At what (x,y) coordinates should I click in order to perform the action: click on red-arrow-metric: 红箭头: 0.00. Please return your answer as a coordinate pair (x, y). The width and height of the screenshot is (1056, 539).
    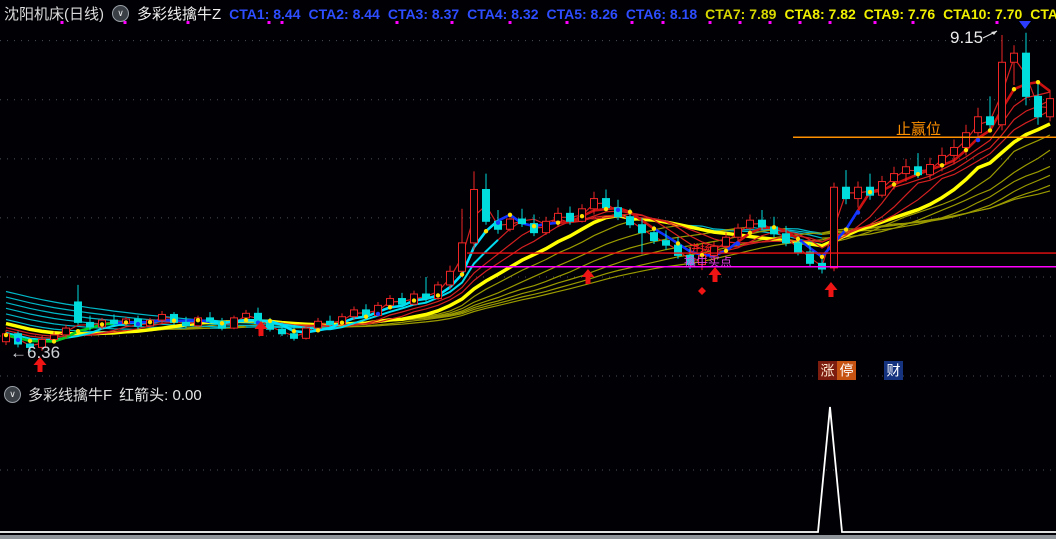
    Looking at the image, I should click on (160, 395).